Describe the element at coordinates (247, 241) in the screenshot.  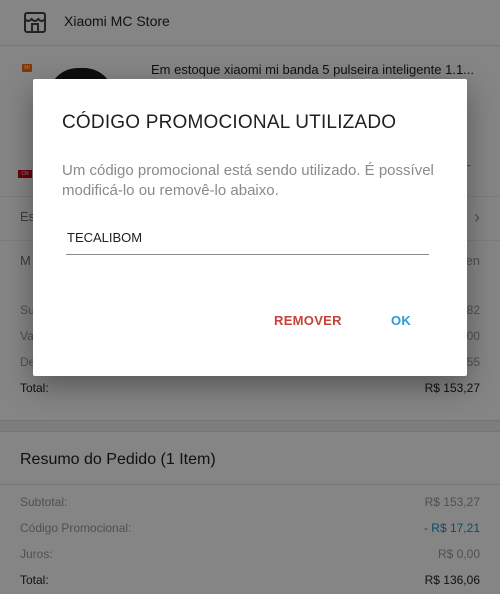
I see `promo-code-input` at that location.